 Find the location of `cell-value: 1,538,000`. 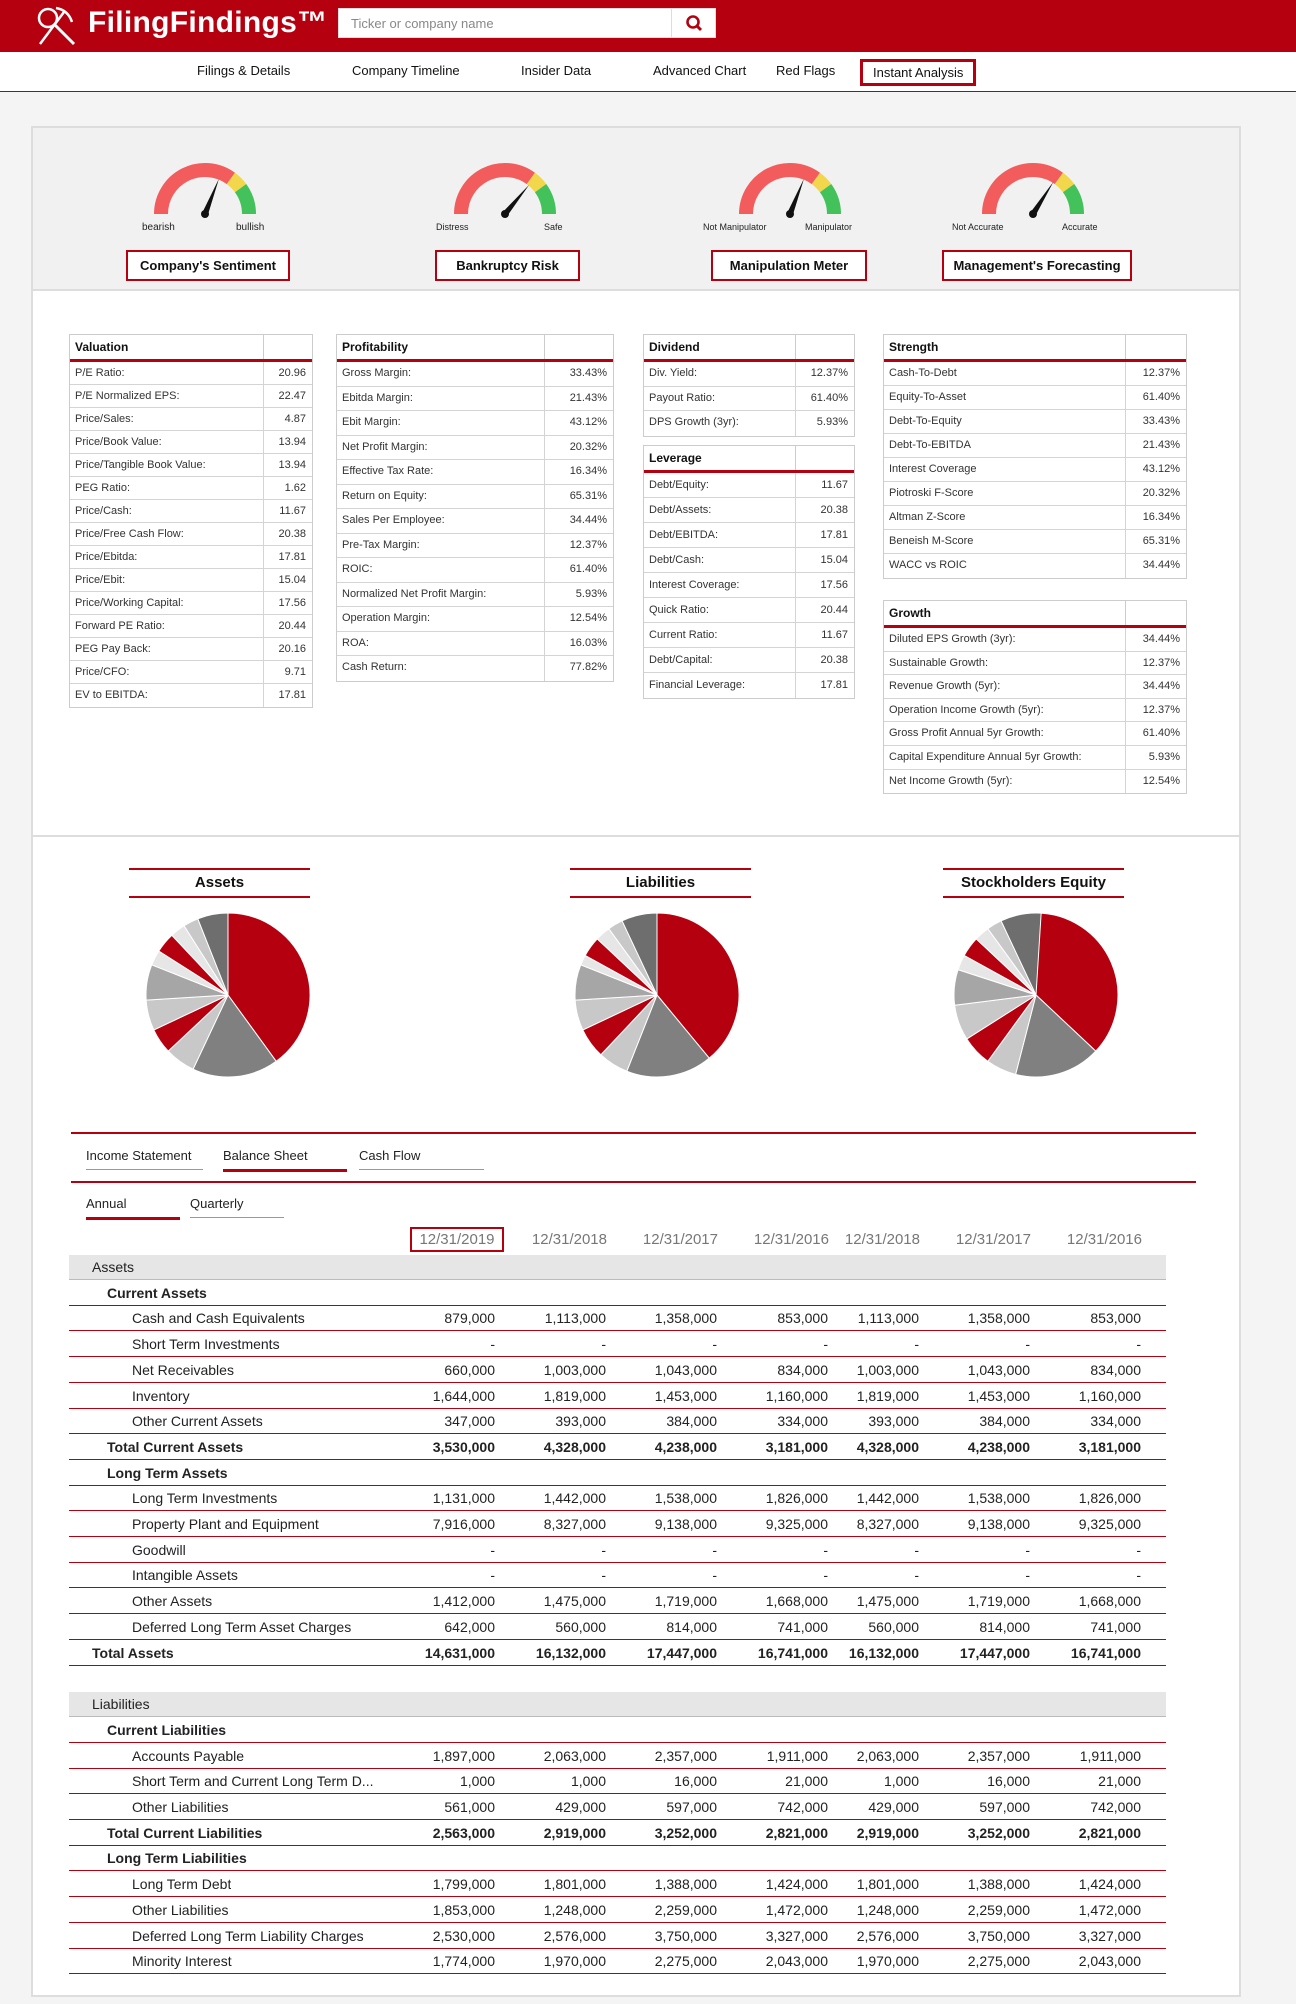

cell-value: 1,538,000 is located at coordinates (998, 1498).